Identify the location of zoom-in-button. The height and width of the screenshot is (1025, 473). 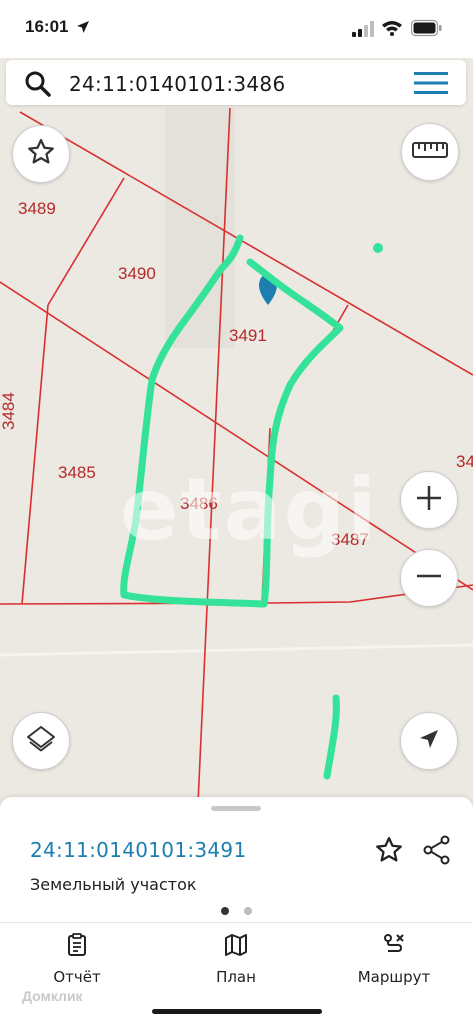
(429, 500).